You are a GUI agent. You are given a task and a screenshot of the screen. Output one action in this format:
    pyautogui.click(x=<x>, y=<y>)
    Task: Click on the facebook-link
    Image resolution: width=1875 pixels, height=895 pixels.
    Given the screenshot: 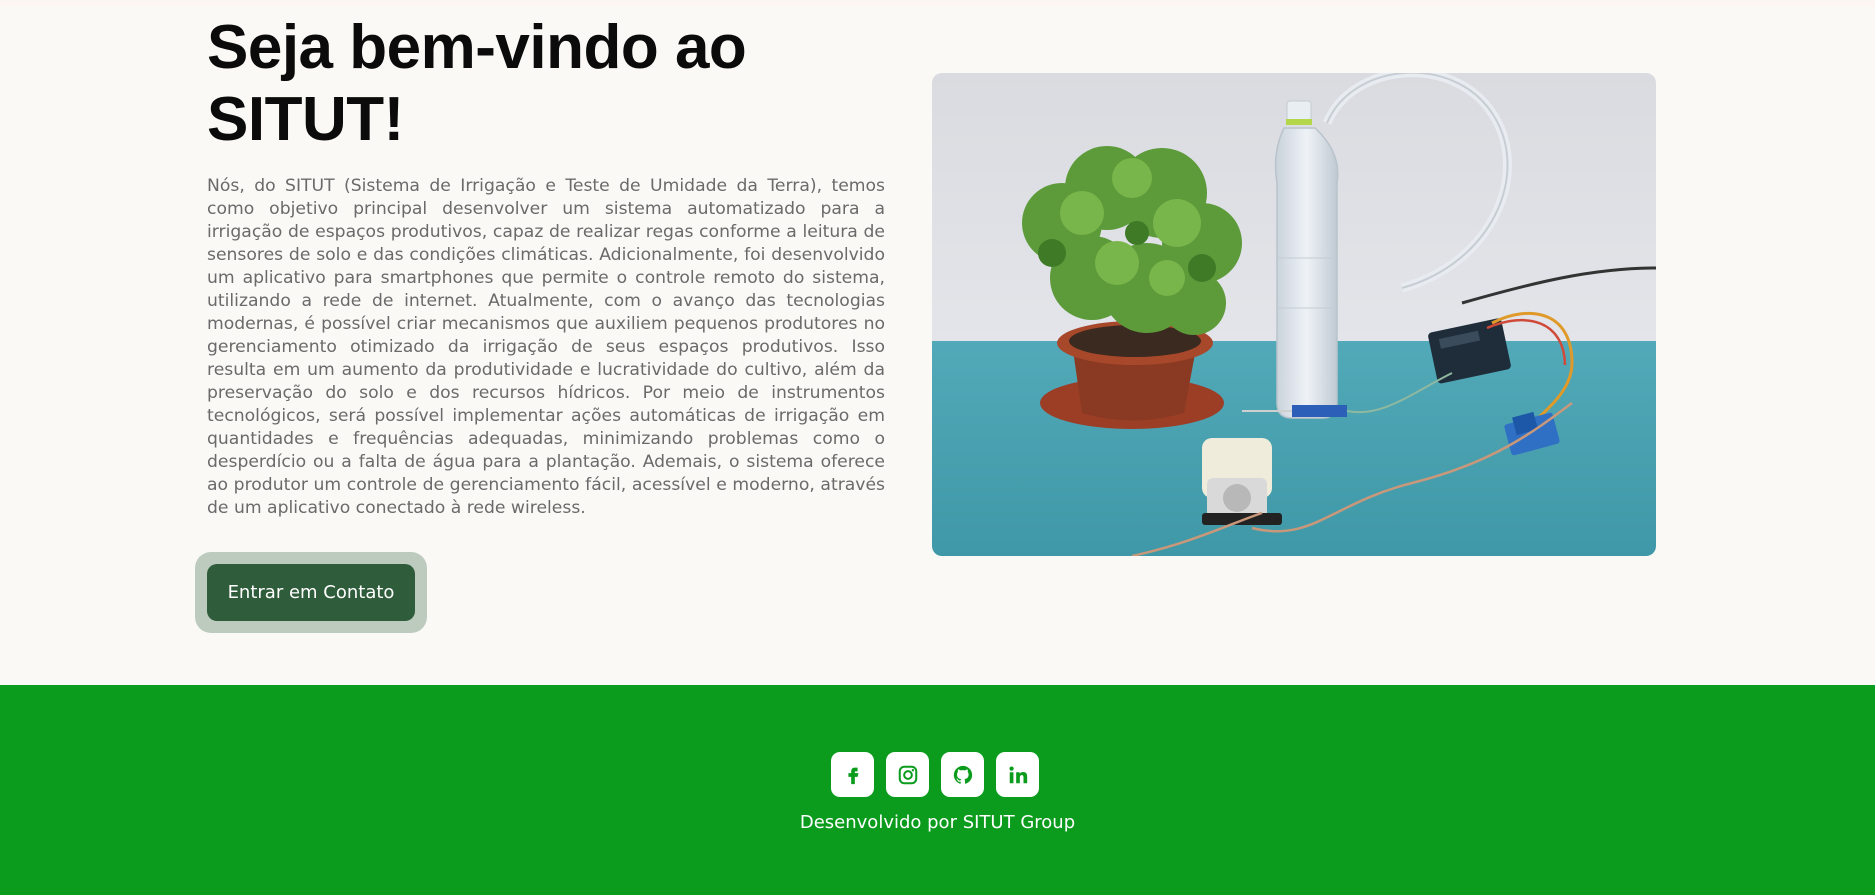 What is the action you would take?
    pyautogui.click(x=852, y=774)
    